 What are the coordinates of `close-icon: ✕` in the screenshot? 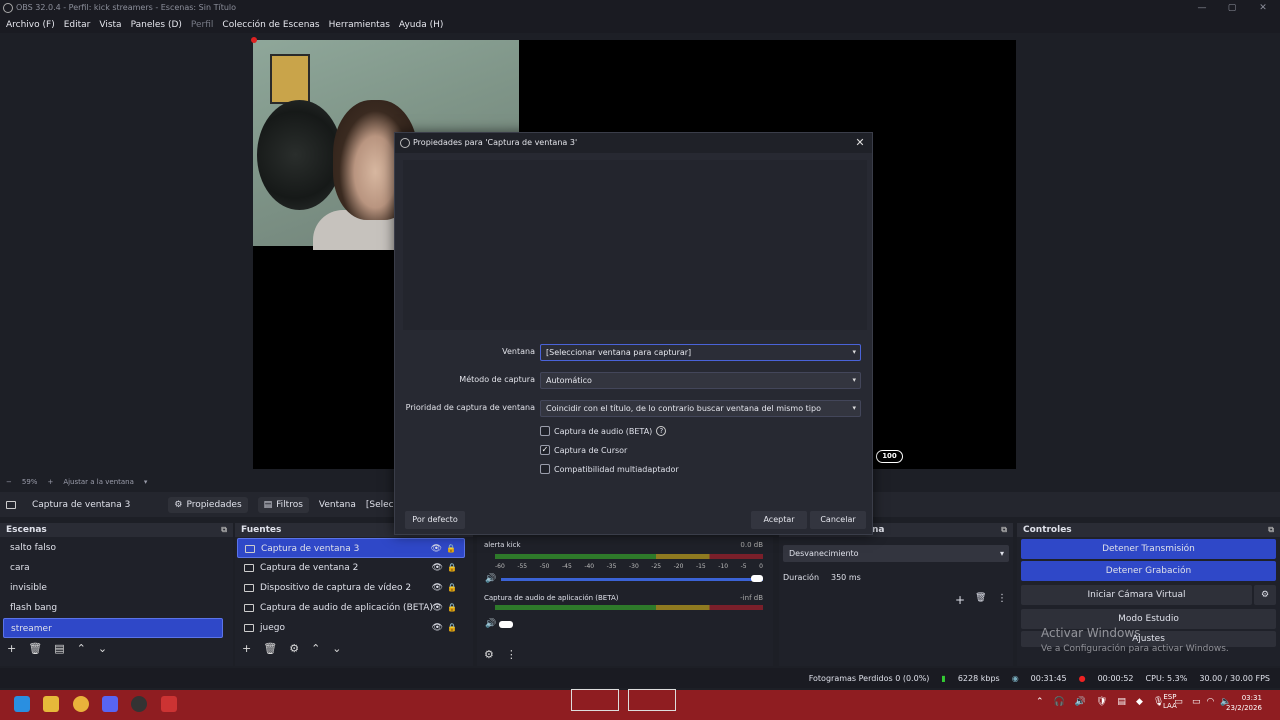 It's located at (860, 143).